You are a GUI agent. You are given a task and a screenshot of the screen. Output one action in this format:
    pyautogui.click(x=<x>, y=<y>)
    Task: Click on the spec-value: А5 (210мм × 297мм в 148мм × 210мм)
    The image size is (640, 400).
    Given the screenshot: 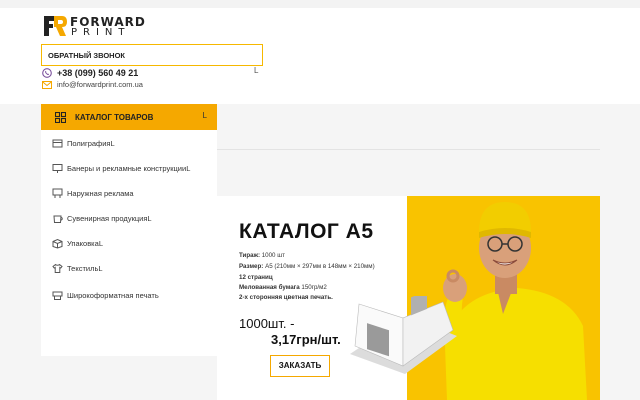 What is the action you would take?
    pyautogui.click(x=319, y=266)
    